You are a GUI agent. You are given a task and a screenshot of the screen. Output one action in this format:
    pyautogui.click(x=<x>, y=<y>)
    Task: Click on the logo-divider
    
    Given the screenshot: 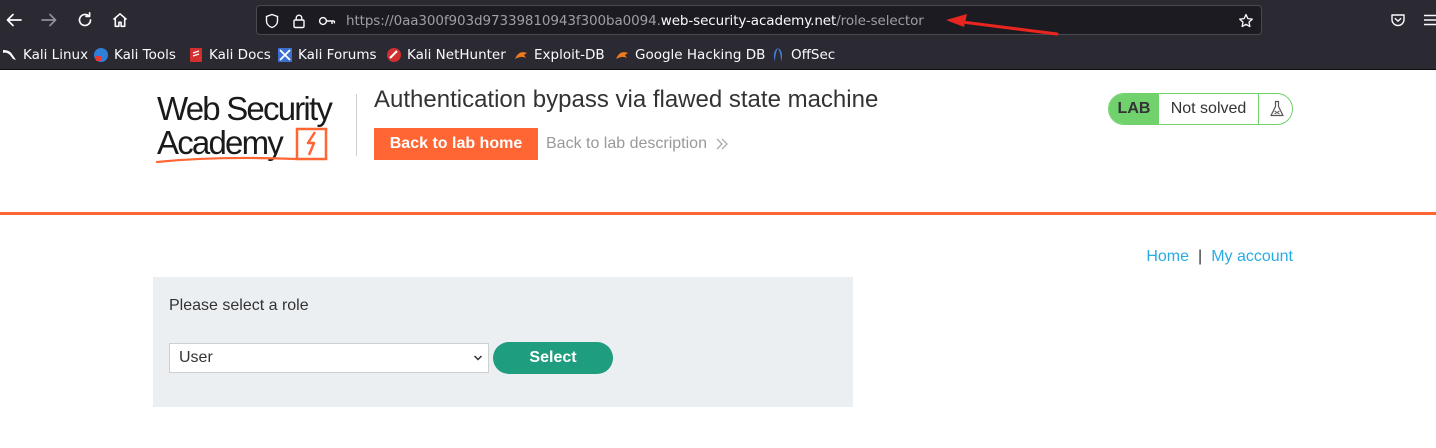 What is the action you would take?
    pyautogui.click(x=356, y=125)
    